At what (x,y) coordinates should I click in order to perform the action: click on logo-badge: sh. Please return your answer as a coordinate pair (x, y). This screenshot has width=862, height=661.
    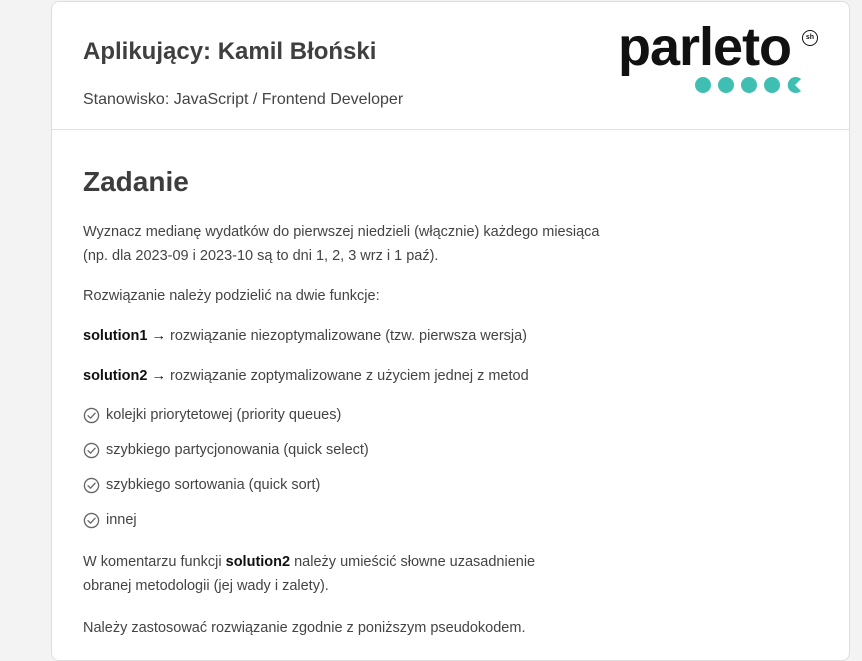
    Looking at the image, I should click on (810, 38).